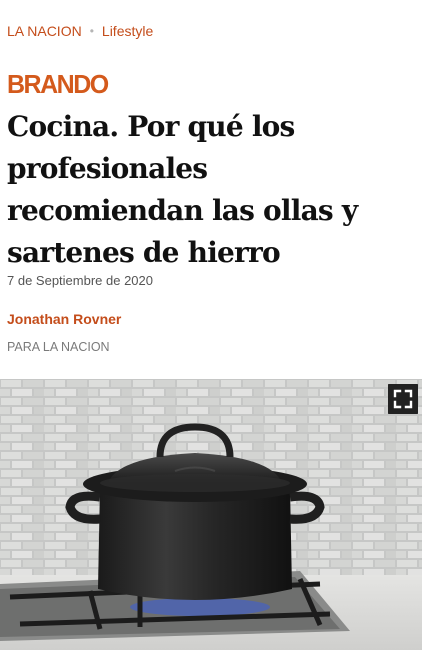  Describe the element at coordinates (403, 399) in the screenshot. I see `fullscreen-icon` at that location.